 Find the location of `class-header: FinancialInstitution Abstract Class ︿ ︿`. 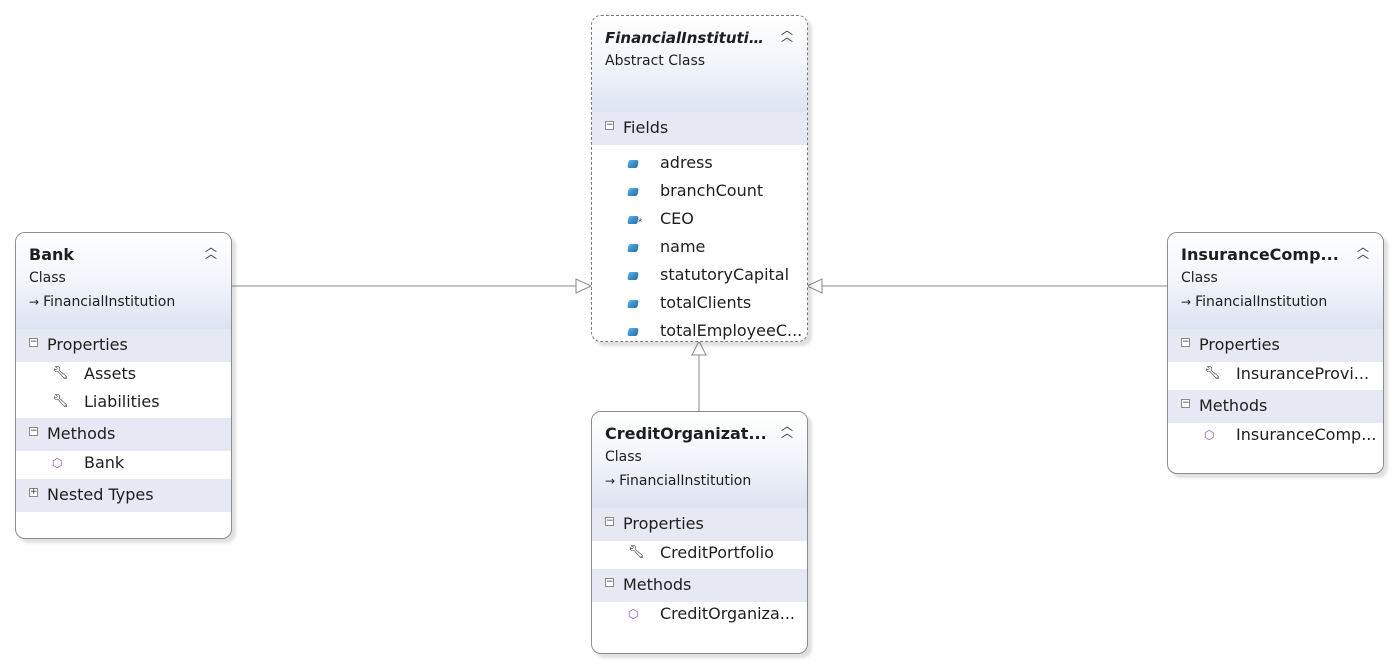

class-header: FinancialInstitution Abstract Class ︿ ︿ is located at coordinates (699, 64).